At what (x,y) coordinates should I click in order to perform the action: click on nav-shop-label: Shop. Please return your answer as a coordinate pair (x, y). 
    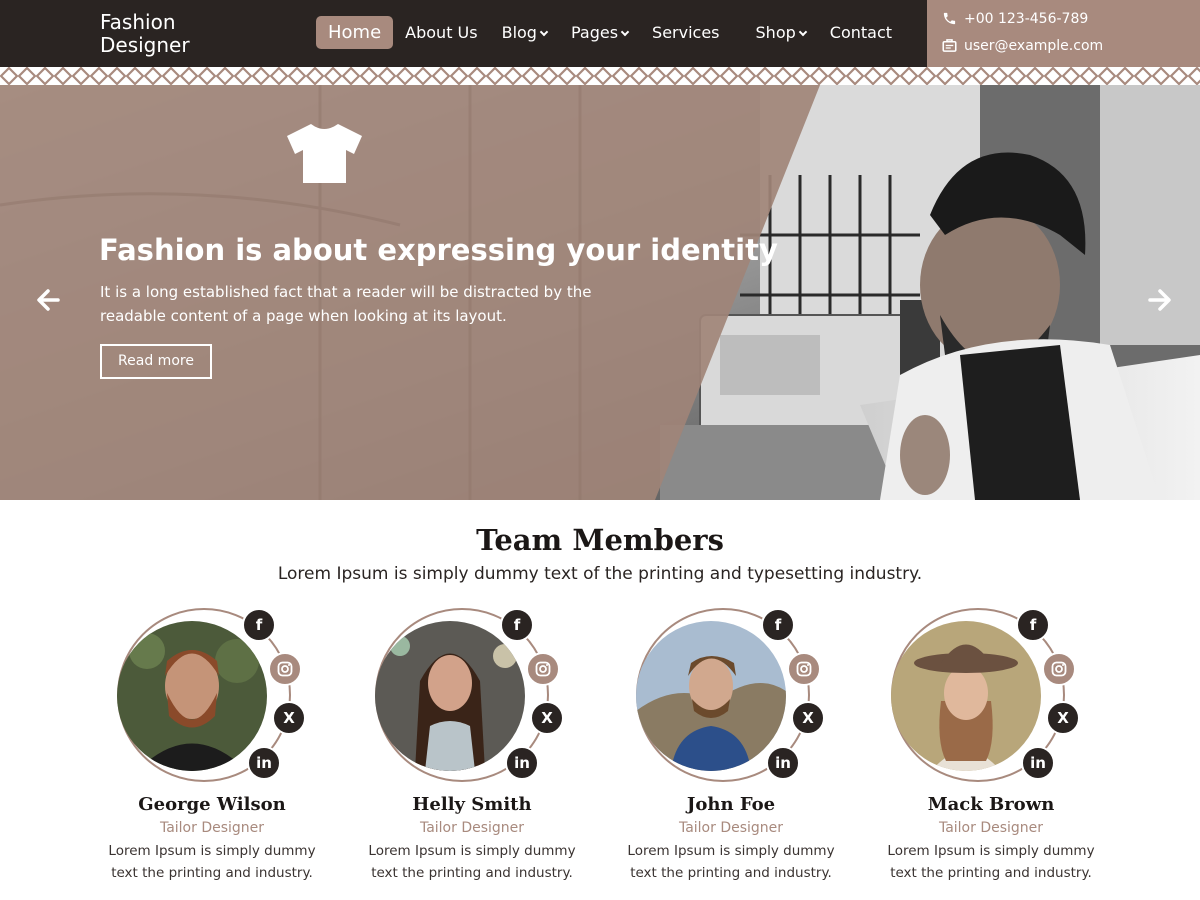
    Looking at the image, I should click on (775, 32).